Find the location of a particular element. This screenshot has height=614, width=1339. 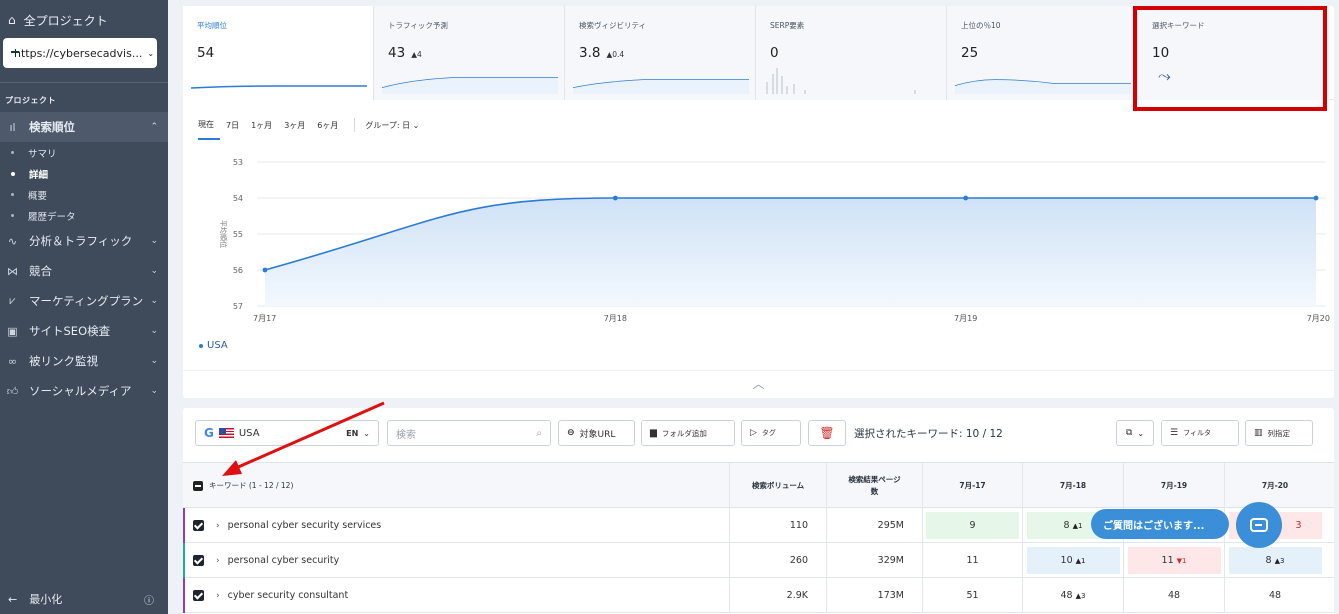

deselect-all-checkbox is located at coordinates (198, 485).